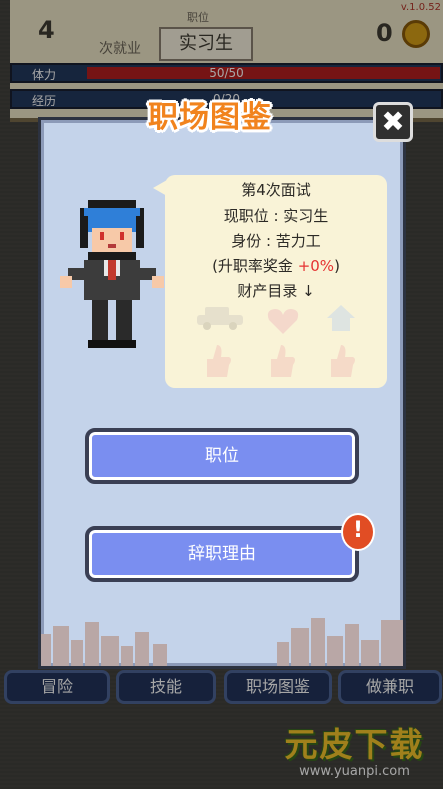 The height and width of the screenshot is (789, 443). I want to click on assets-heading: 财产目录 ↓, so click(276, 291).